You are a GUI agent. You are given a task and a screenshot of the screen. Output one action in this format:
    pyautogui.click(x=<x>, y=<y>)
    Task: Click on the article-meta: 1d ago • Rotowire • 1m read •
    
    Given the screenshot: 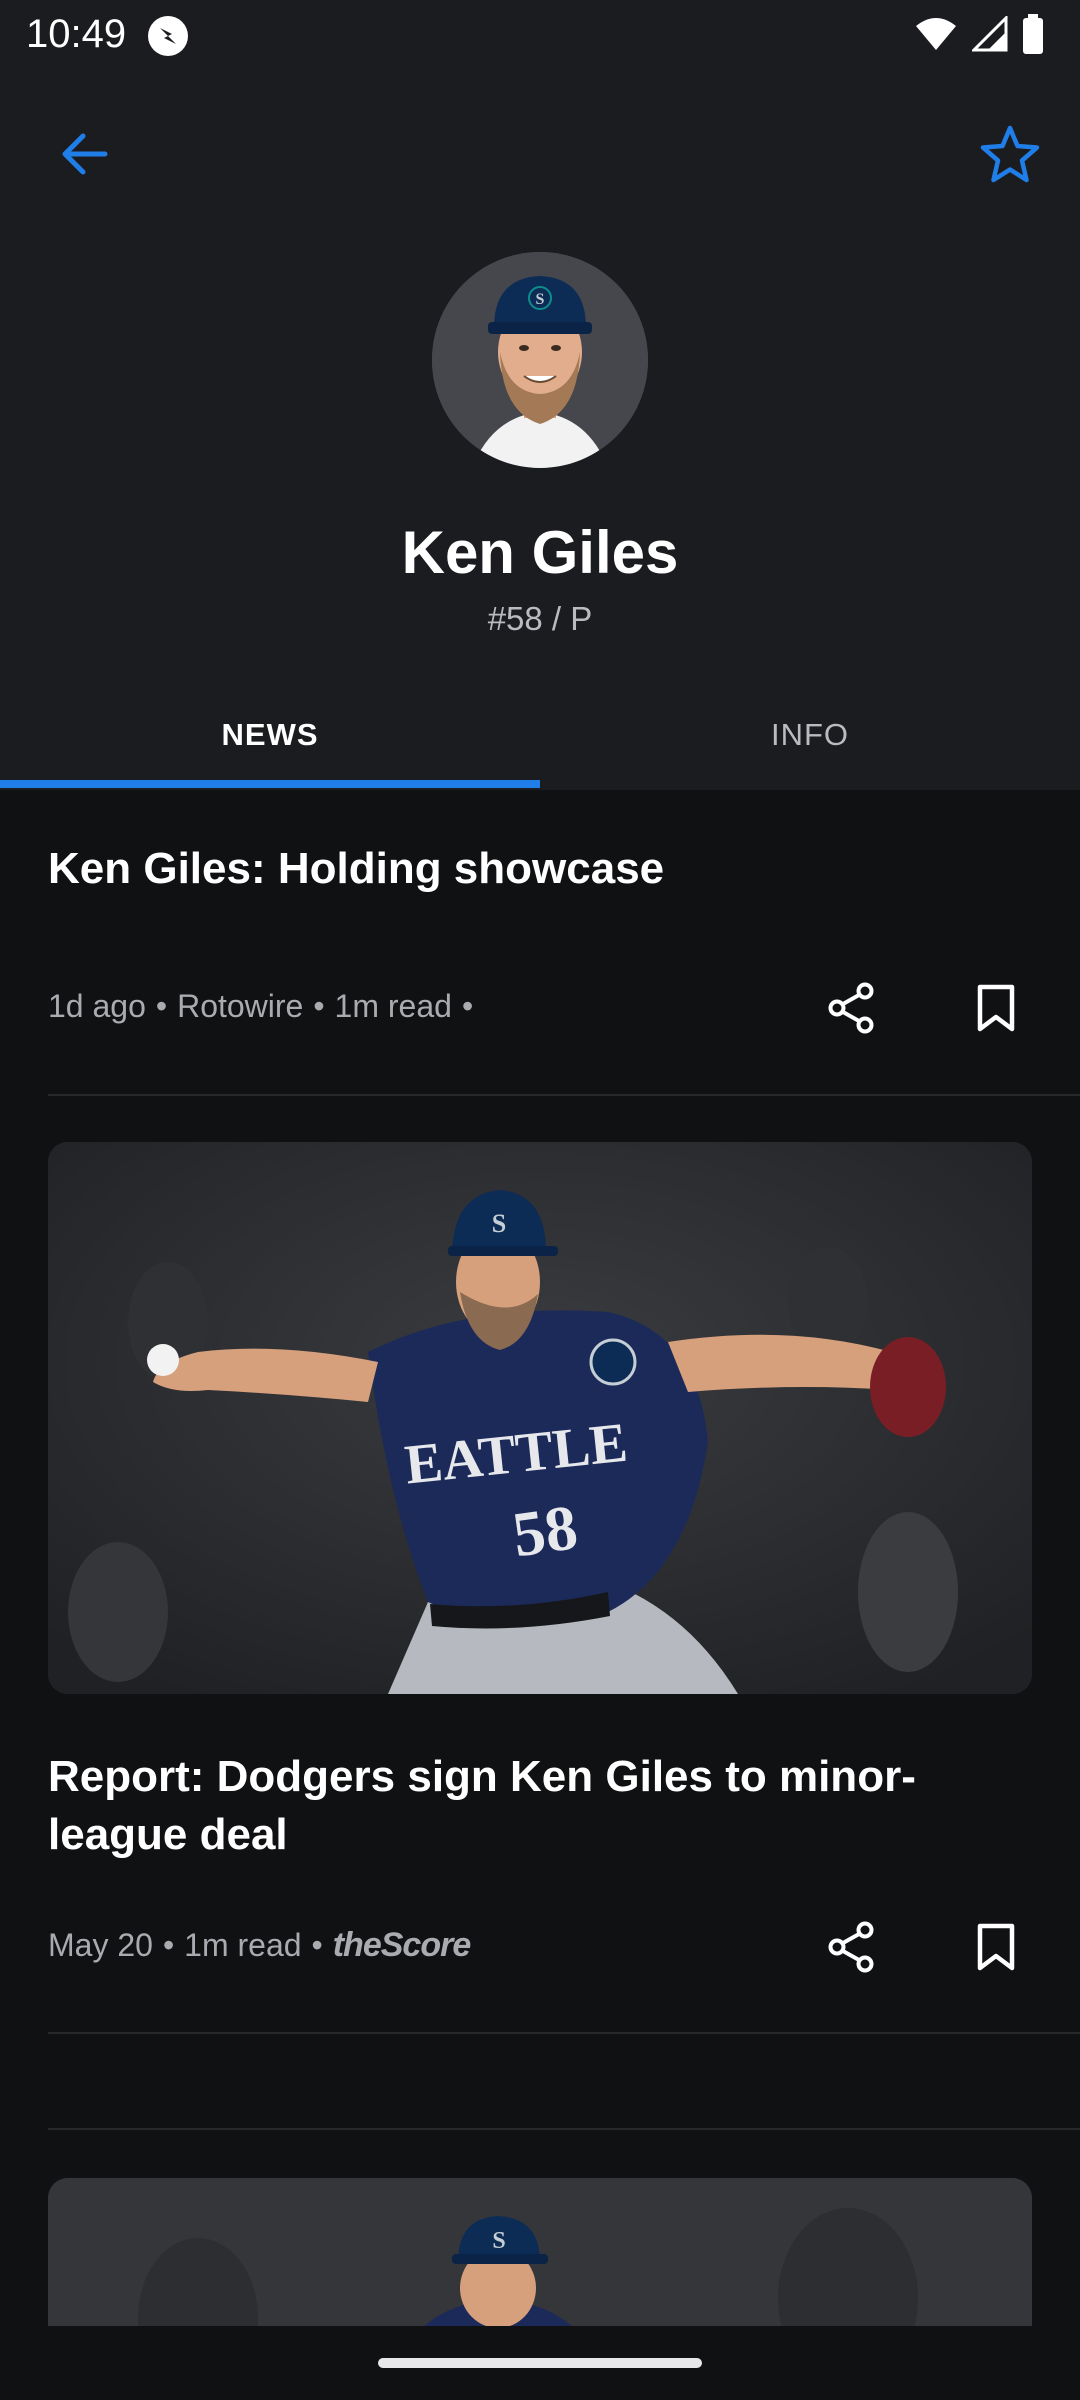 What is the action you would take?
    pyautogui.click(x=260, y=1006)
    